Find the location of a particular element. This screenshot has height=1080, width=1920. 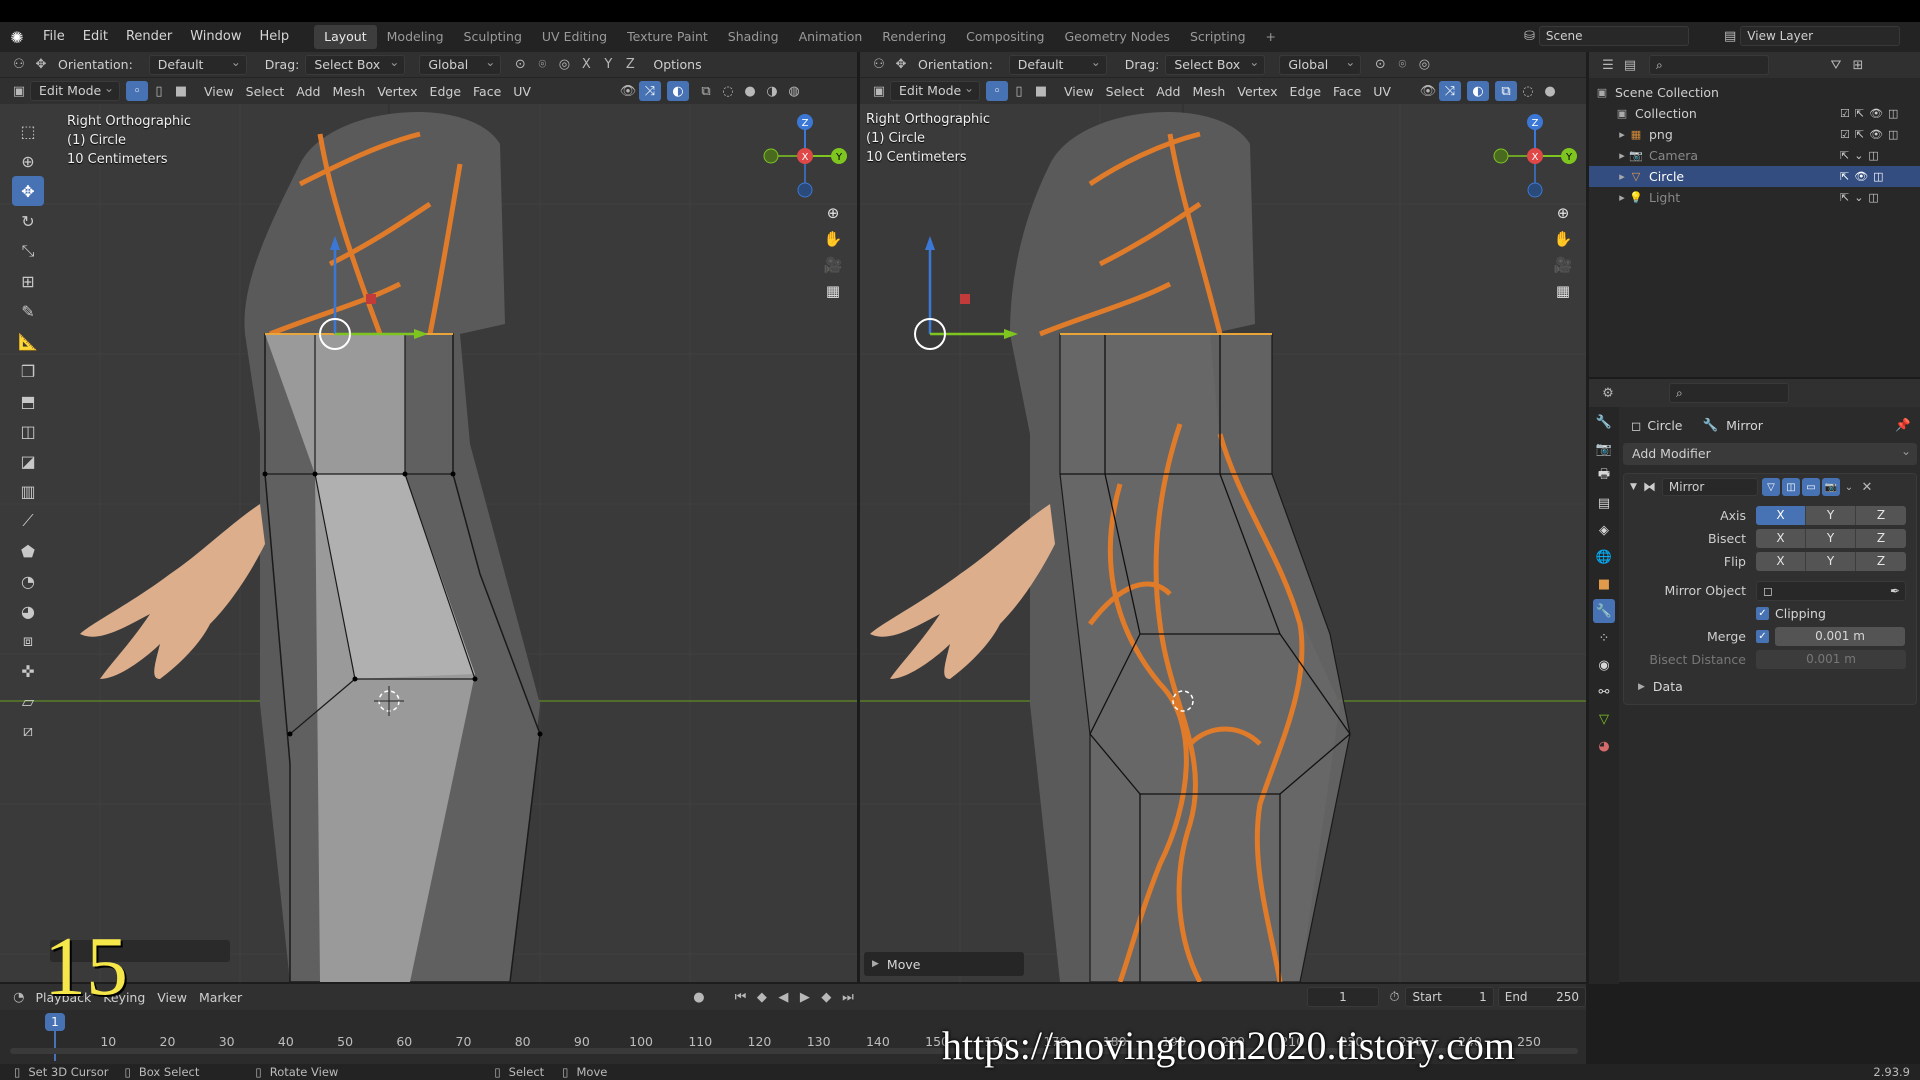

pan-hand-icon-right: ✋ is located at coordinates (1563, 239).